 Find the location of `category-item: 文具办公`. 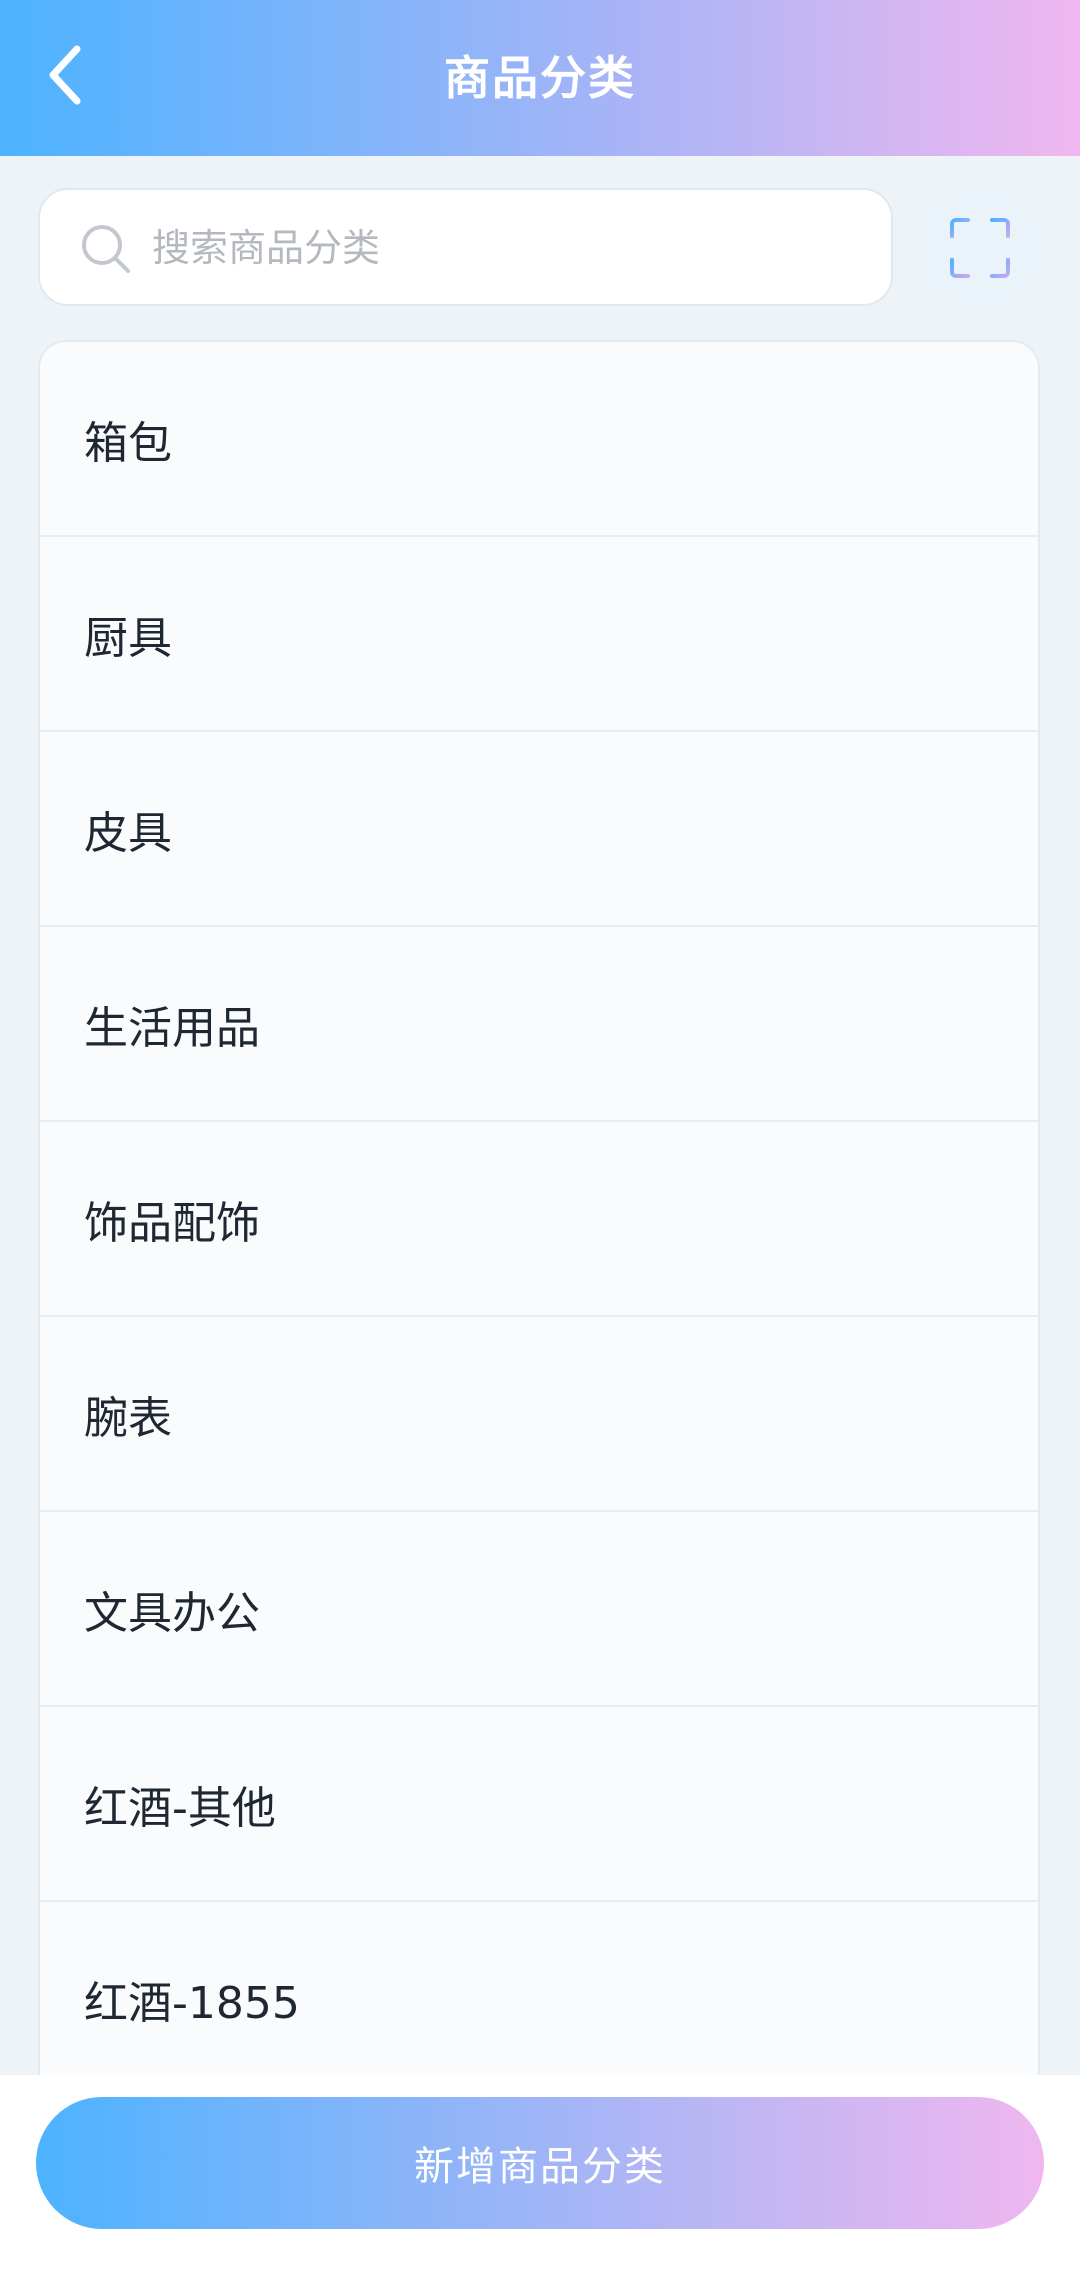

category-item: 文具办公 is located at coordinates (539, 1609).